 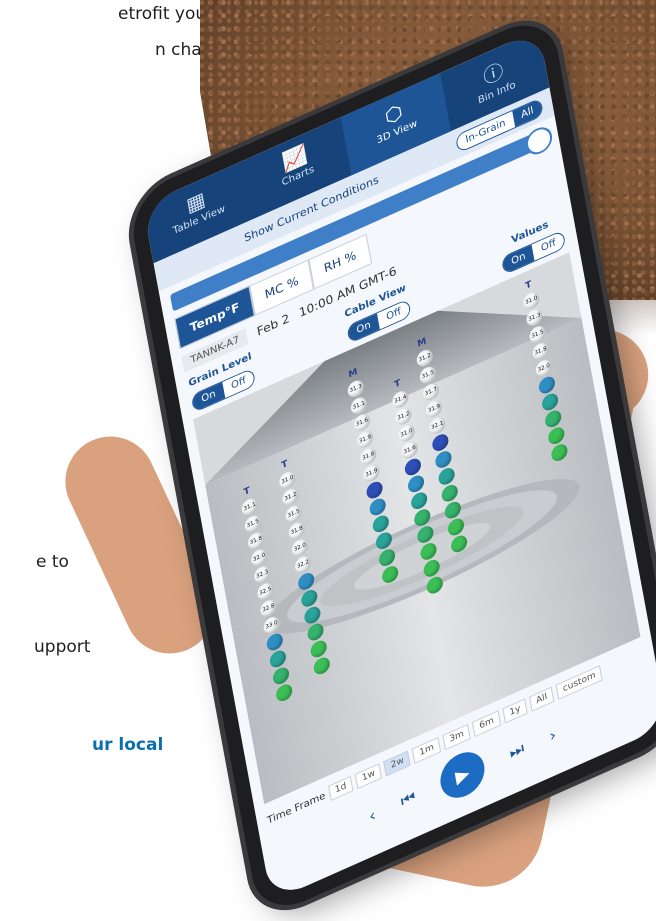 What do you see at coordinates (457, 737) in the screenshot?
I see `time-frame-option: 3m` at bounding box center [457, 737].